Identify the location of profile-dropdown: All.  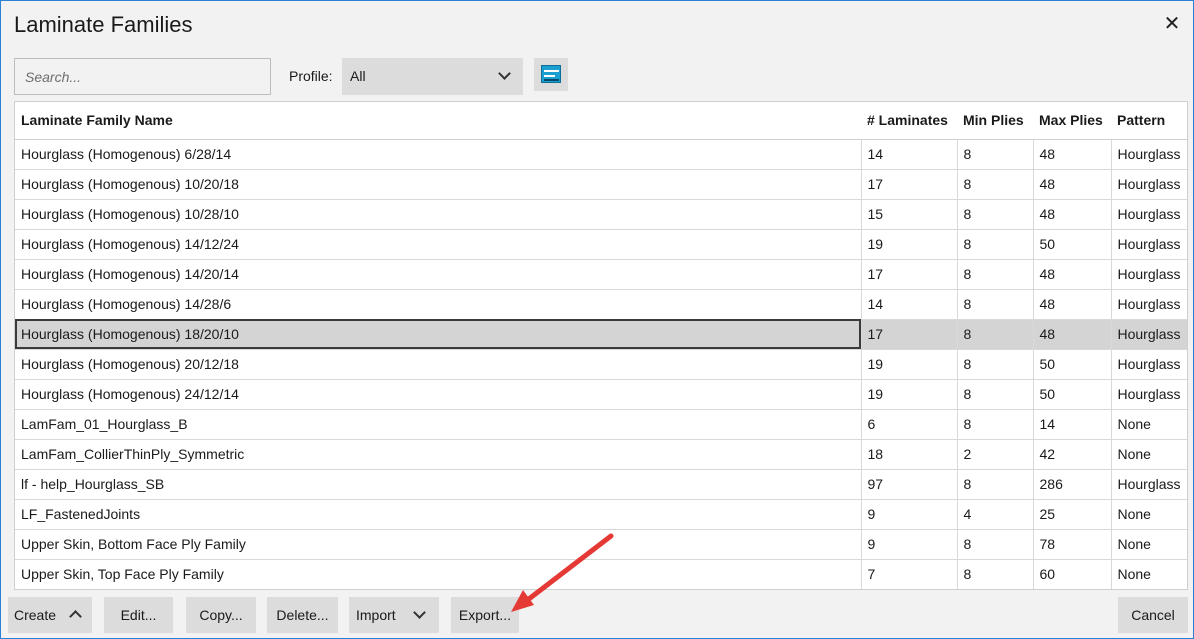
(432, 76).